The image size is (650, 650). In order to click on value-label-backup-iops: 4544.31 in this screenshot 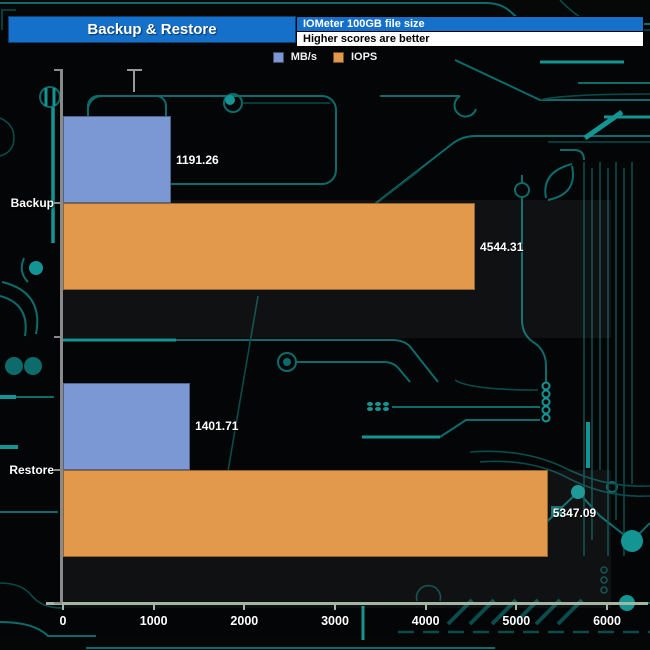, I will do `click(502, 246)`.